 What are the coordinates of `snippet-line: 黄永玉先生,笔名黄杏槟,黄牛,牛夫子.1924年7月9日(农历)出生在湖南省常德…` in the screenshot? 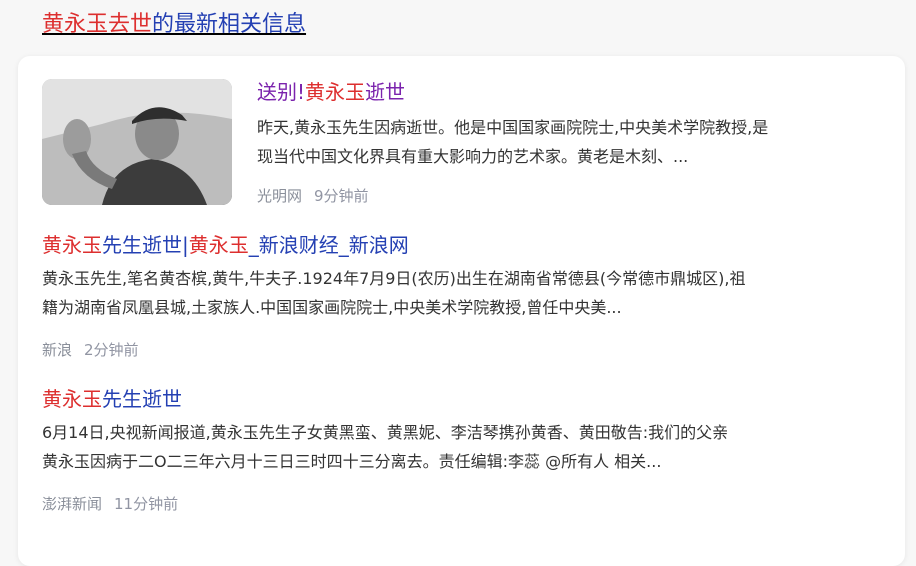 It's located at (394, 278).